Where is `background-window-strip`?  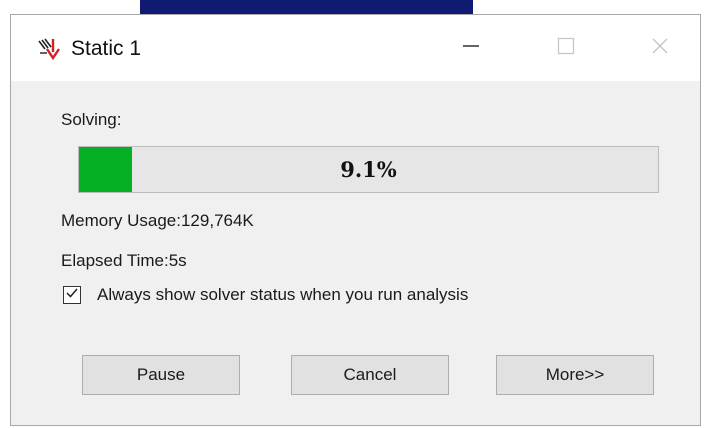 background-window-strip is located at coordinates (306, 7).